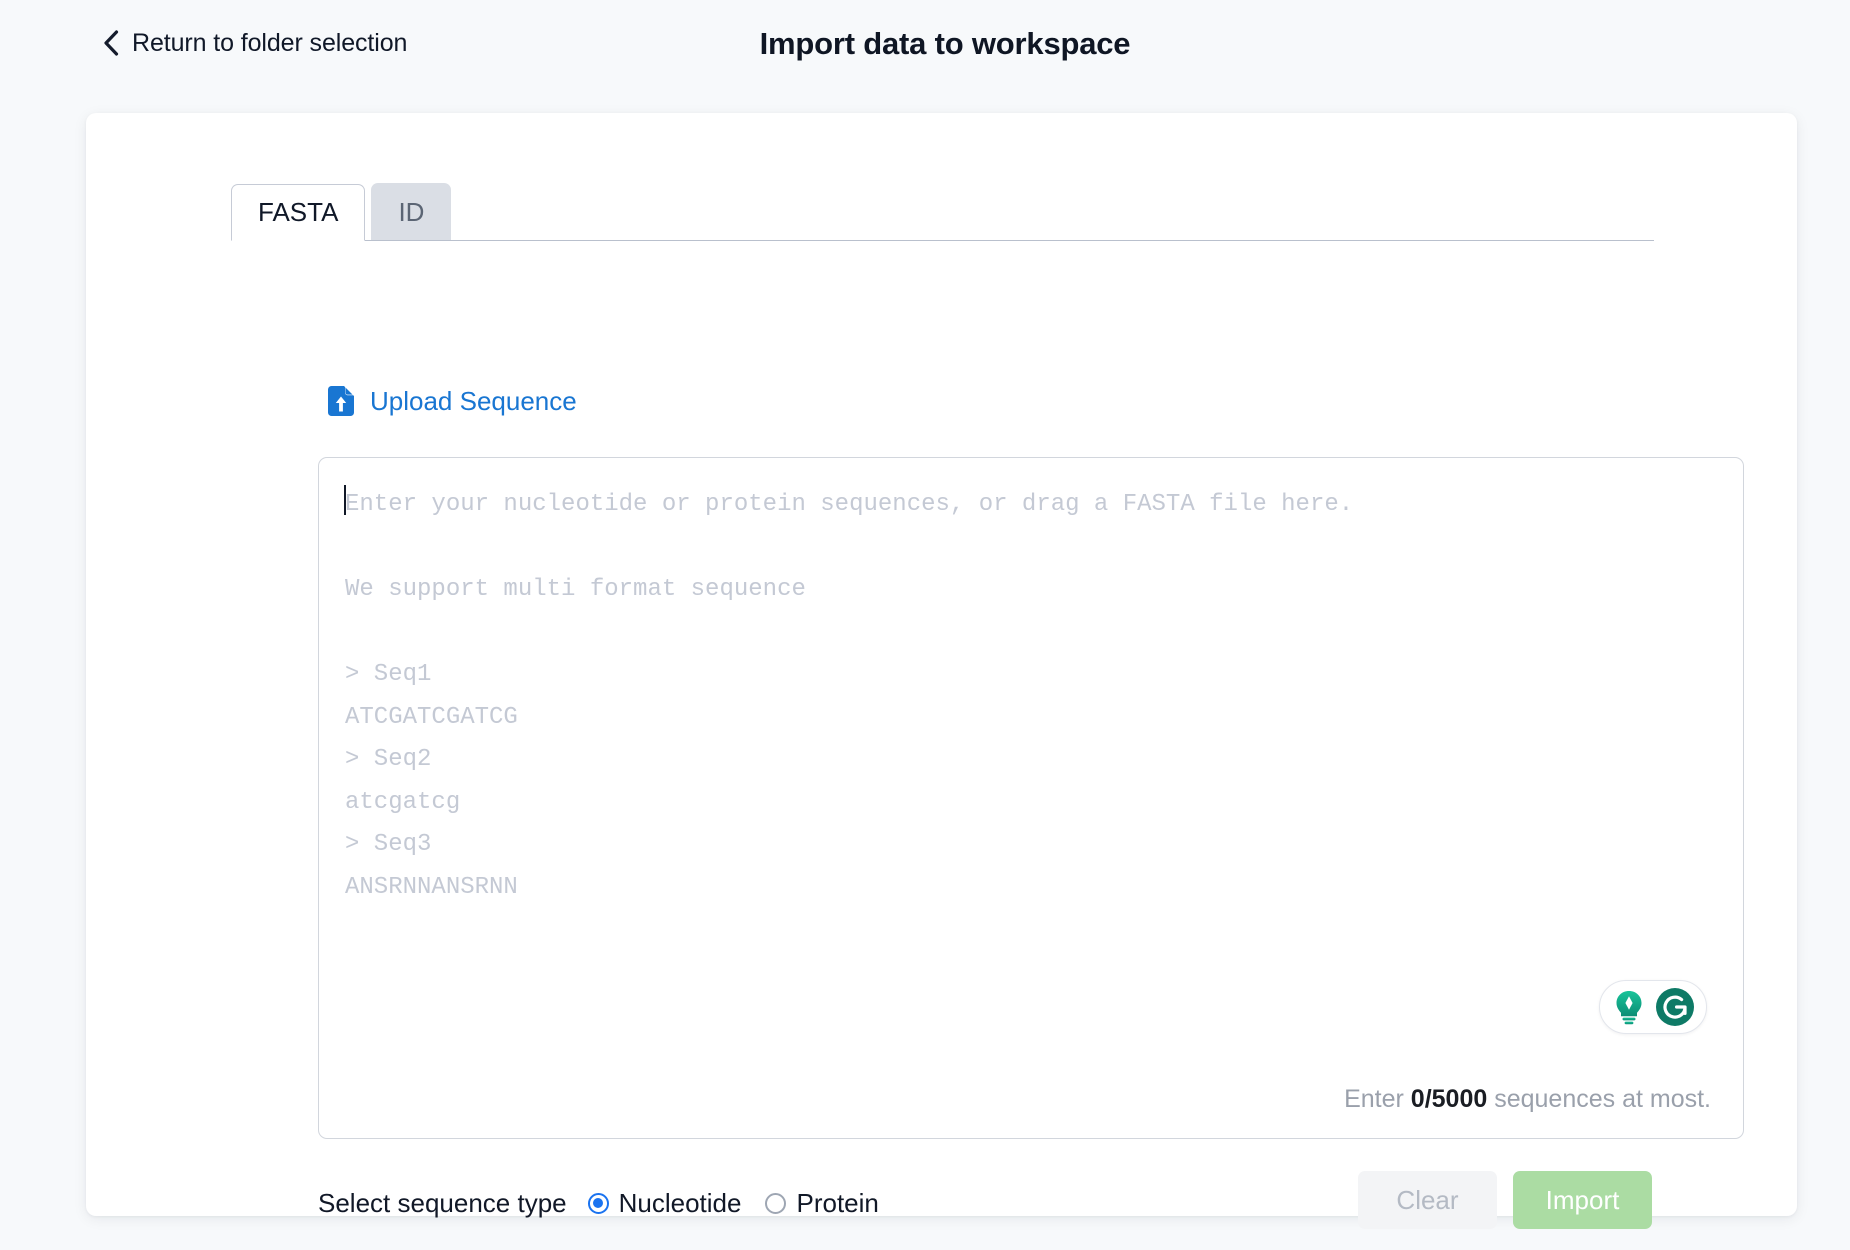 The width and height of the screenshot is (1850, 1250). I want to click on grammarly-g-icon, so click(1675, 1007).